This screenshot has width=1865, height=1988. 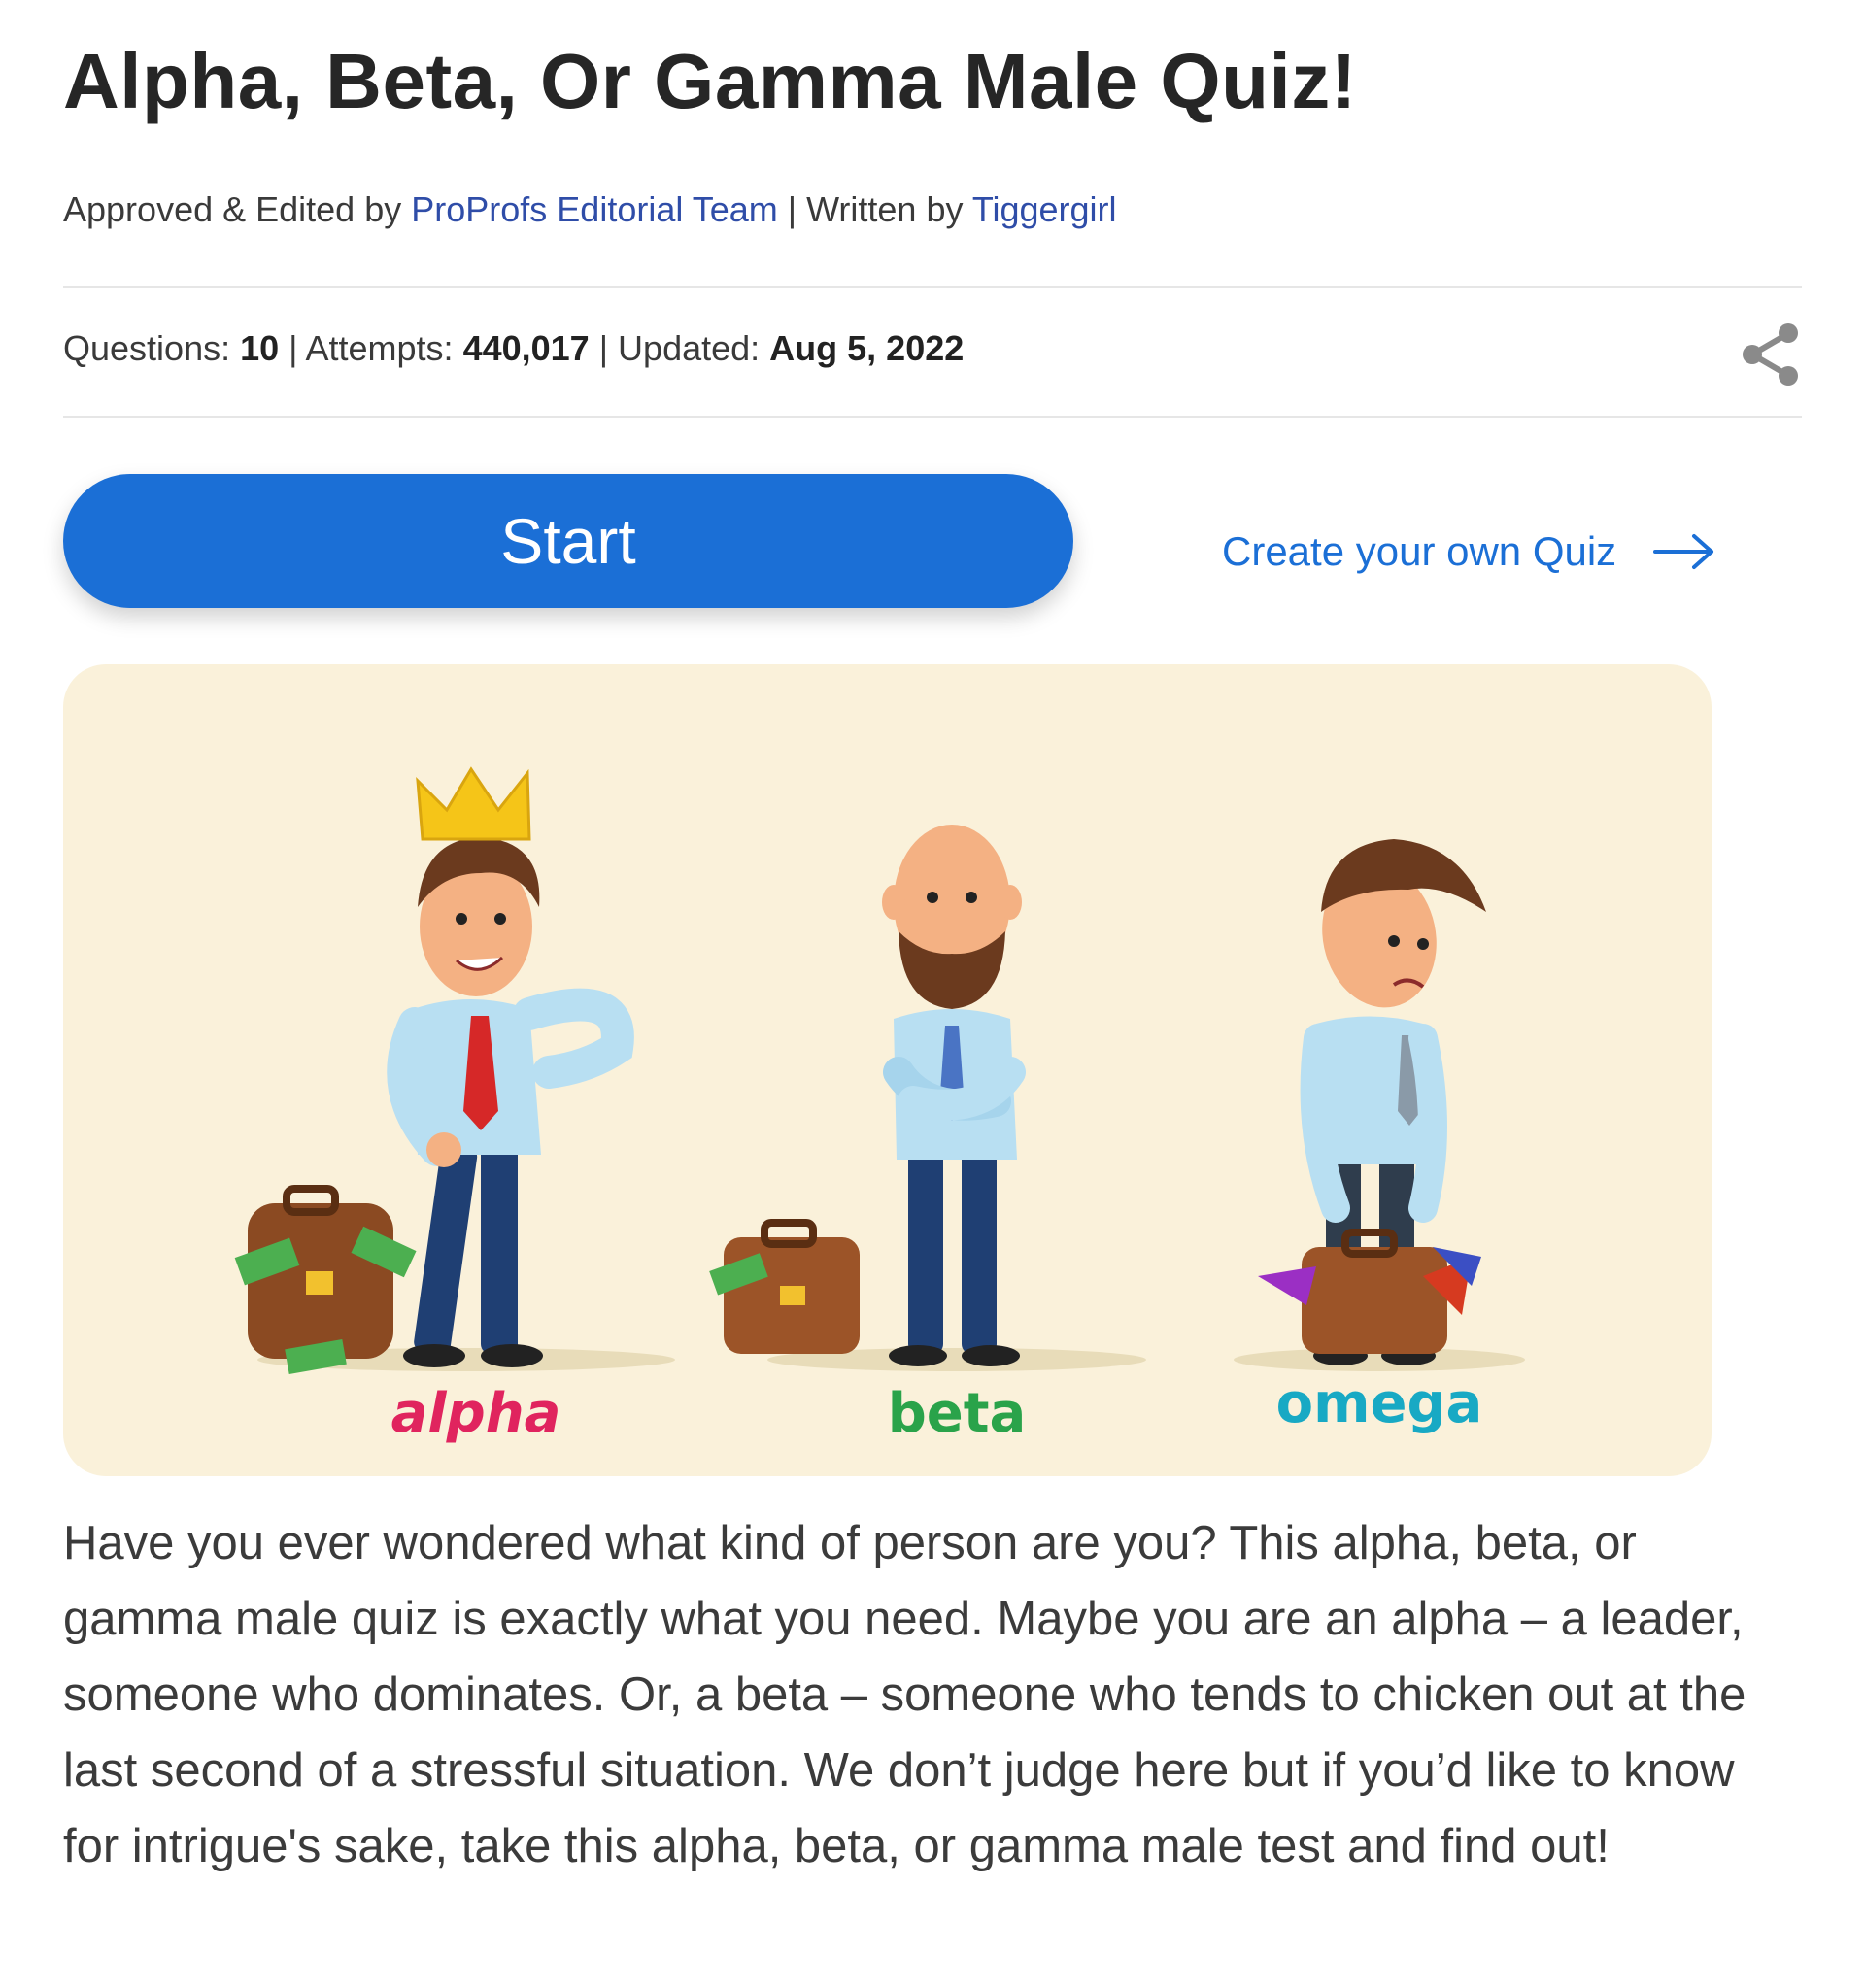 I want to click on questions-count: 10, so click(x=260, y=348).